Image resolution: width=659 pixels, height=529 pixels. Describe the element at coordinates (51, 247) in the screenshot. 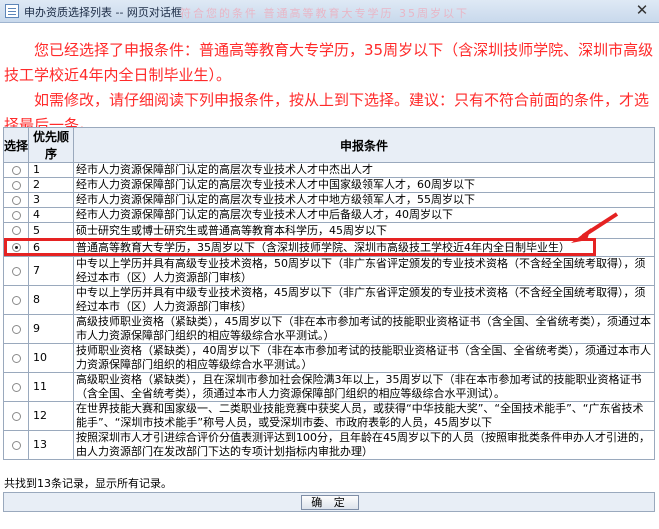

I see `row-order: 6` at that location.